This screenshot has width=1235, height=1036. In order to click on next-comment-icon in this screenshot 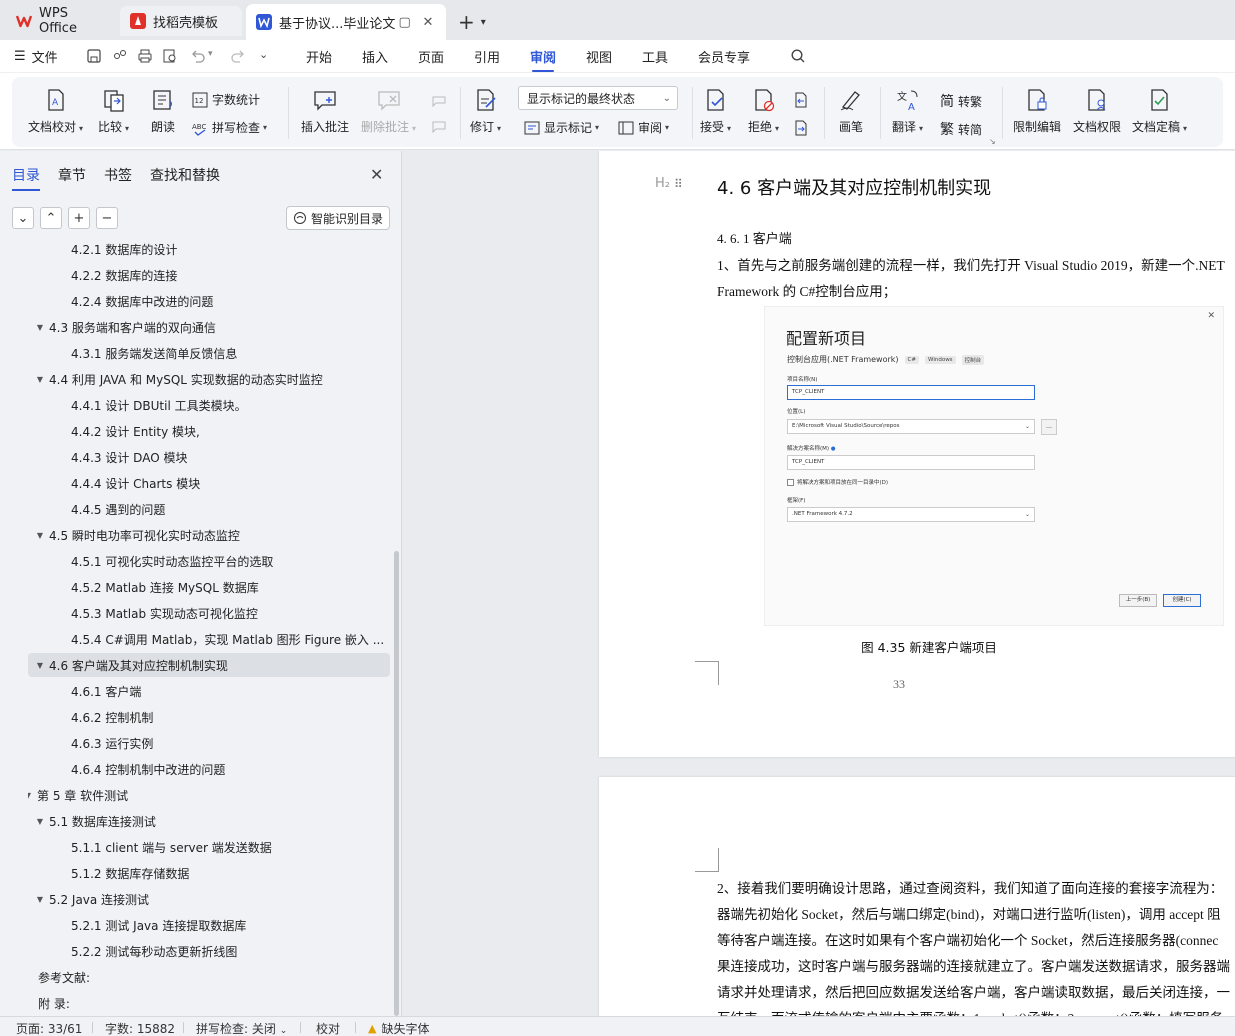, I will do `click(439, 128)`.